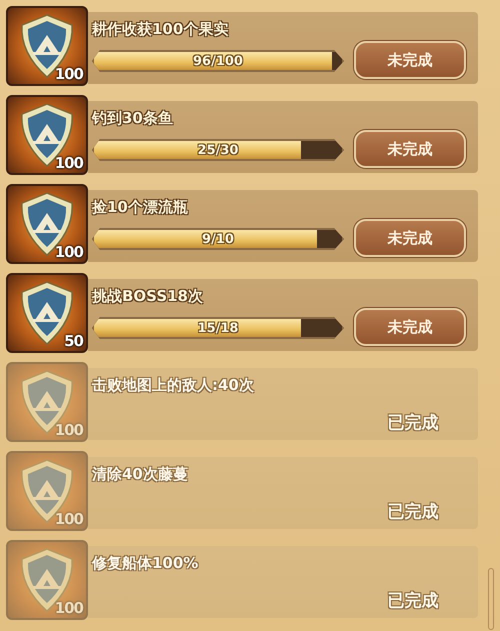 This screenshot has height=631, width=500. I want to click on progress-text: 15/18, so click(218, 328).